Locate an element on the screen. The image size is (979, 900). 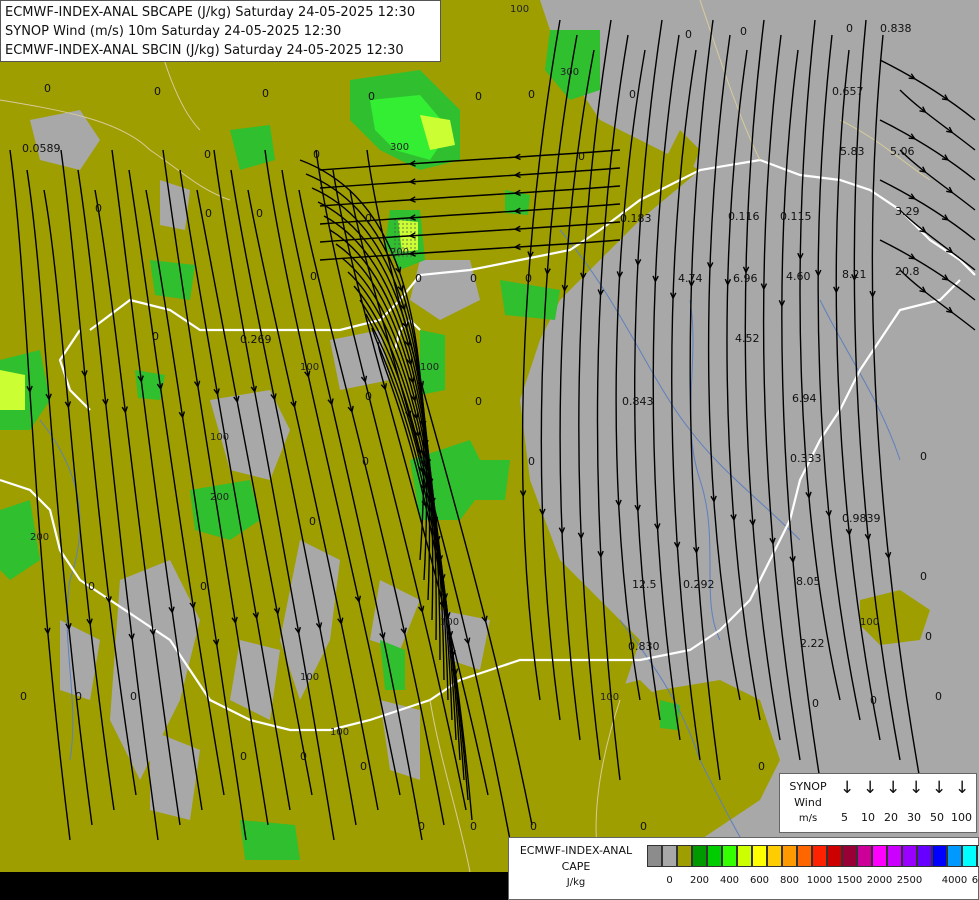
cape-legend-tick: 6000 is located at coordinates (975, 880).